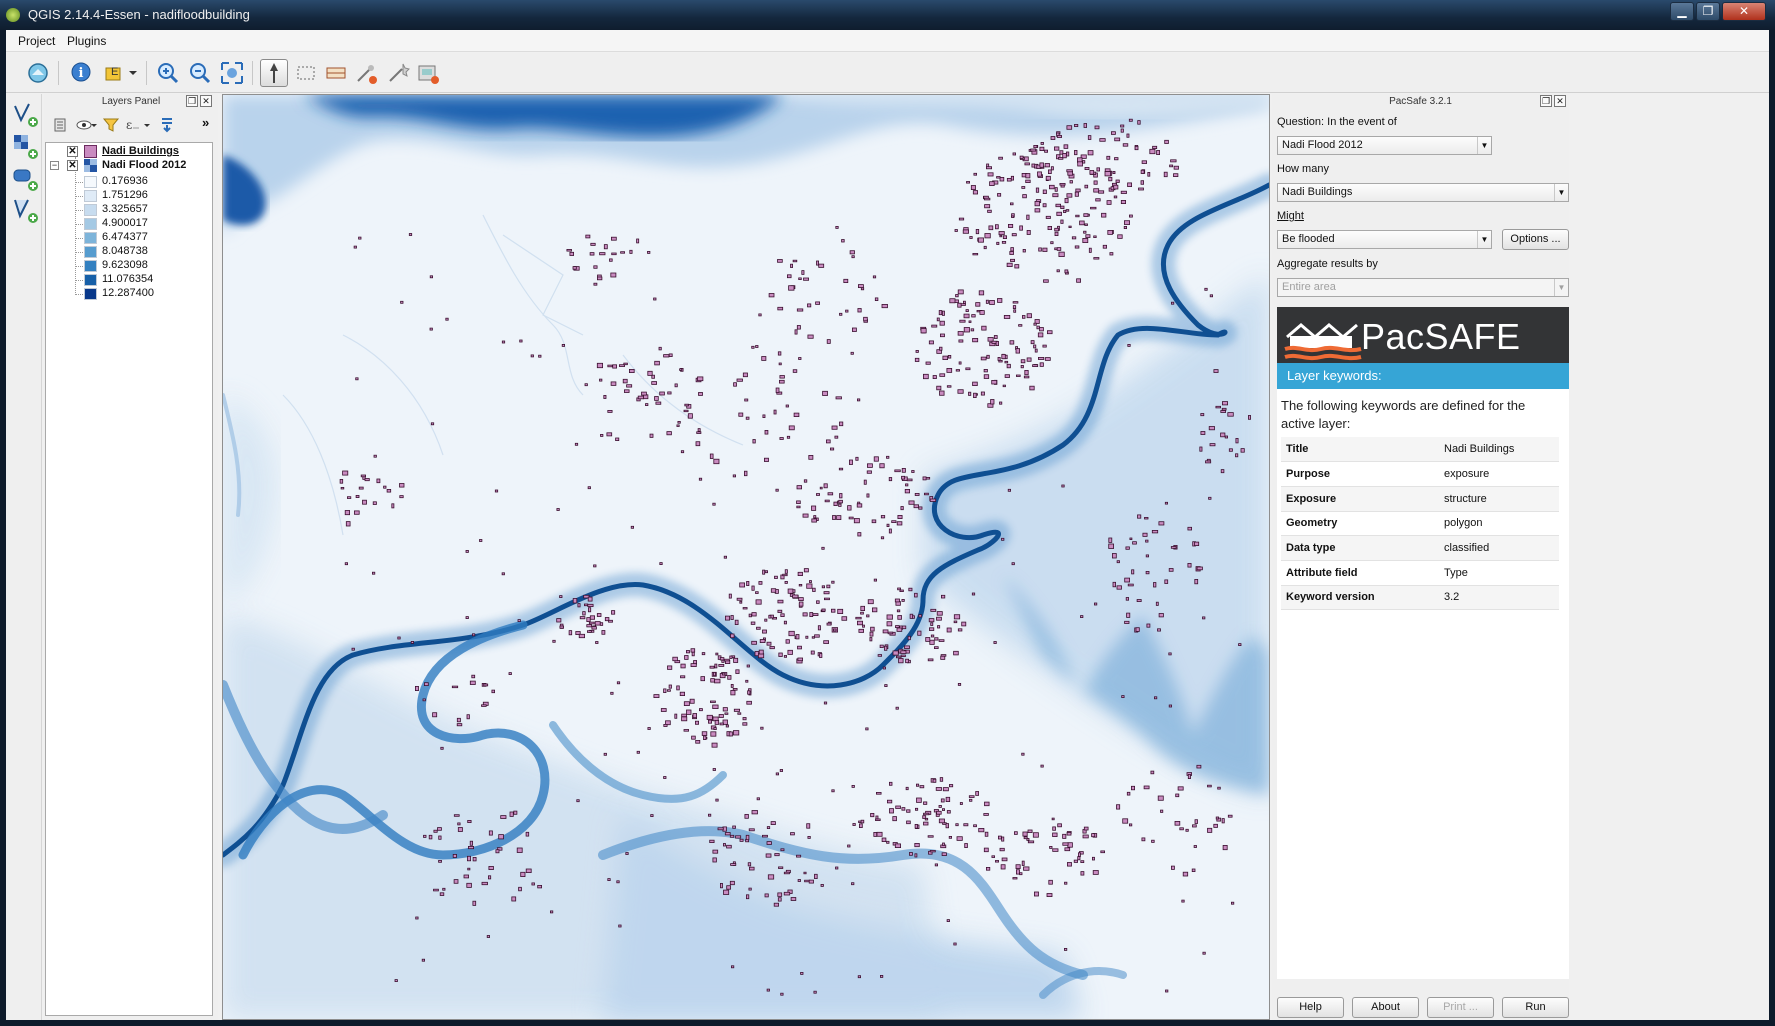  What do you see at coordinates (140, 151) in the screenshot?
I see `layer-name: Nadi Buildings` at bounding box center [140, 151].